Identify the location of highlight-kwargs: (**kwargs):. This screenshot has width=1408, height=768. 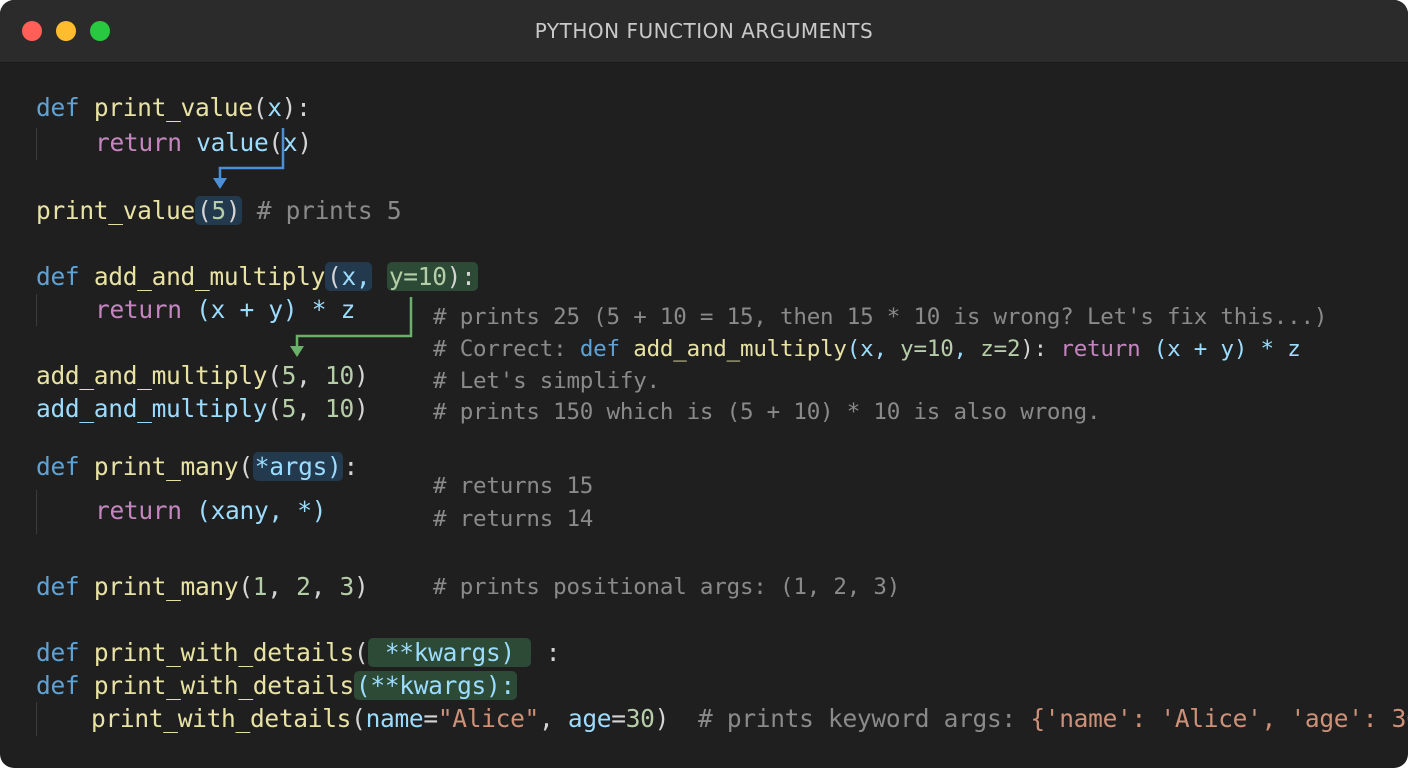
(435, 685).